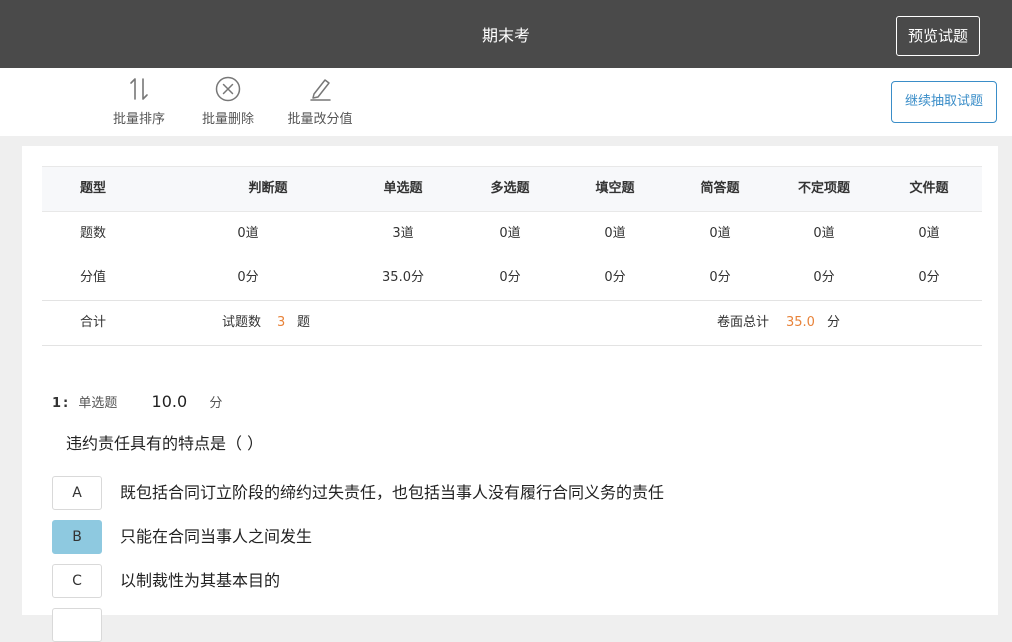 This screenshot has height=642, width=1012. Describe the element at coordinates (304, 322) in the screenshot. I see `question-count-unit: 题` at that location.